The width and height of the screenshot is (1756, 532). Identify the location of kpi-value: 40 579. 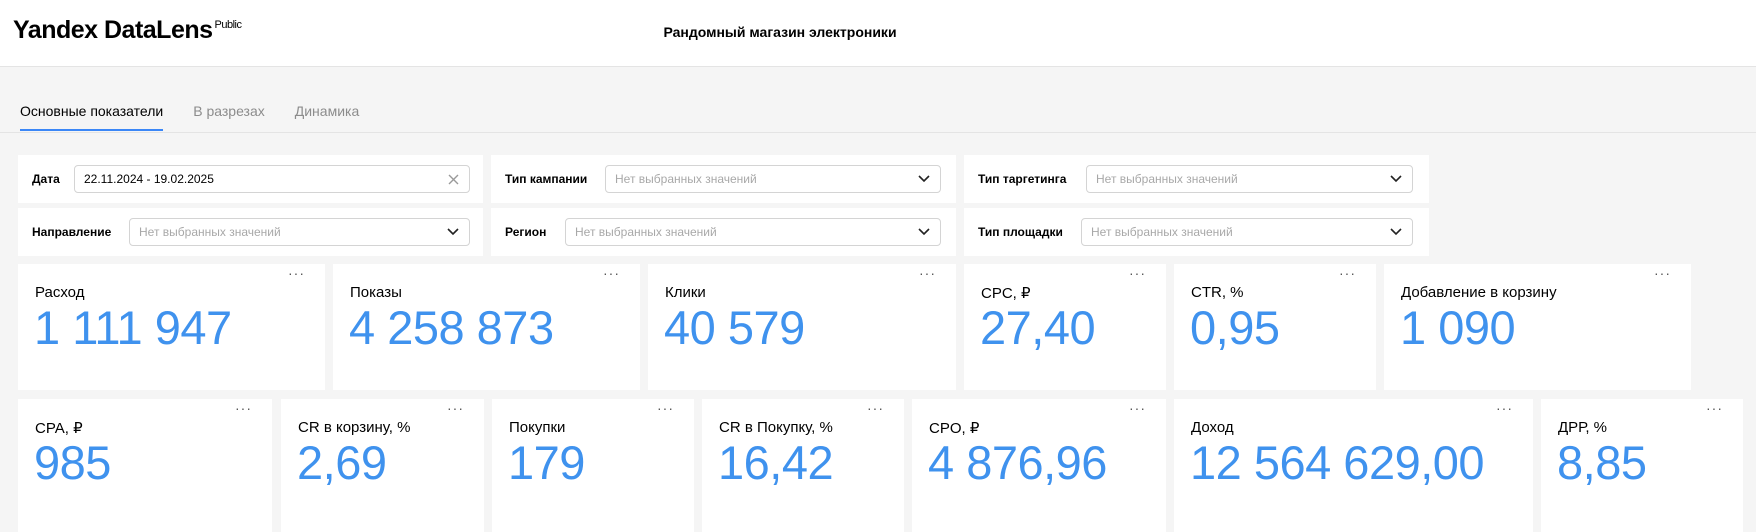
(734, 327).